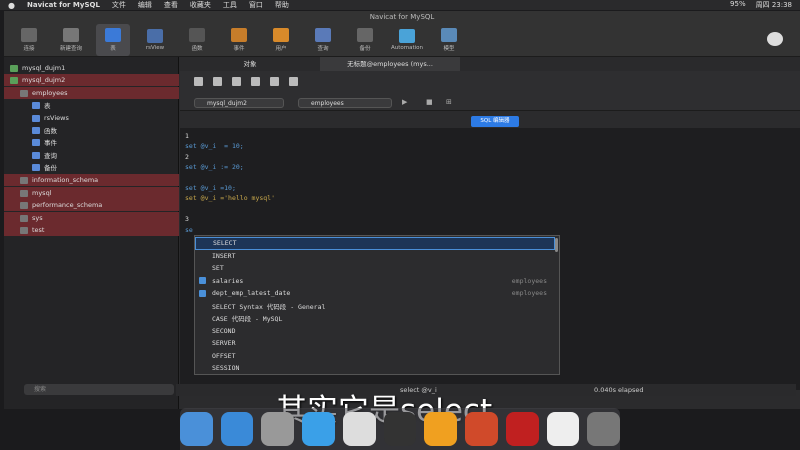 This screenshot has height=450, width=800. Describe the element at coordinates (91, 218) in the screenshot. I see `sidebar-item-db-sys: sys` at that location.